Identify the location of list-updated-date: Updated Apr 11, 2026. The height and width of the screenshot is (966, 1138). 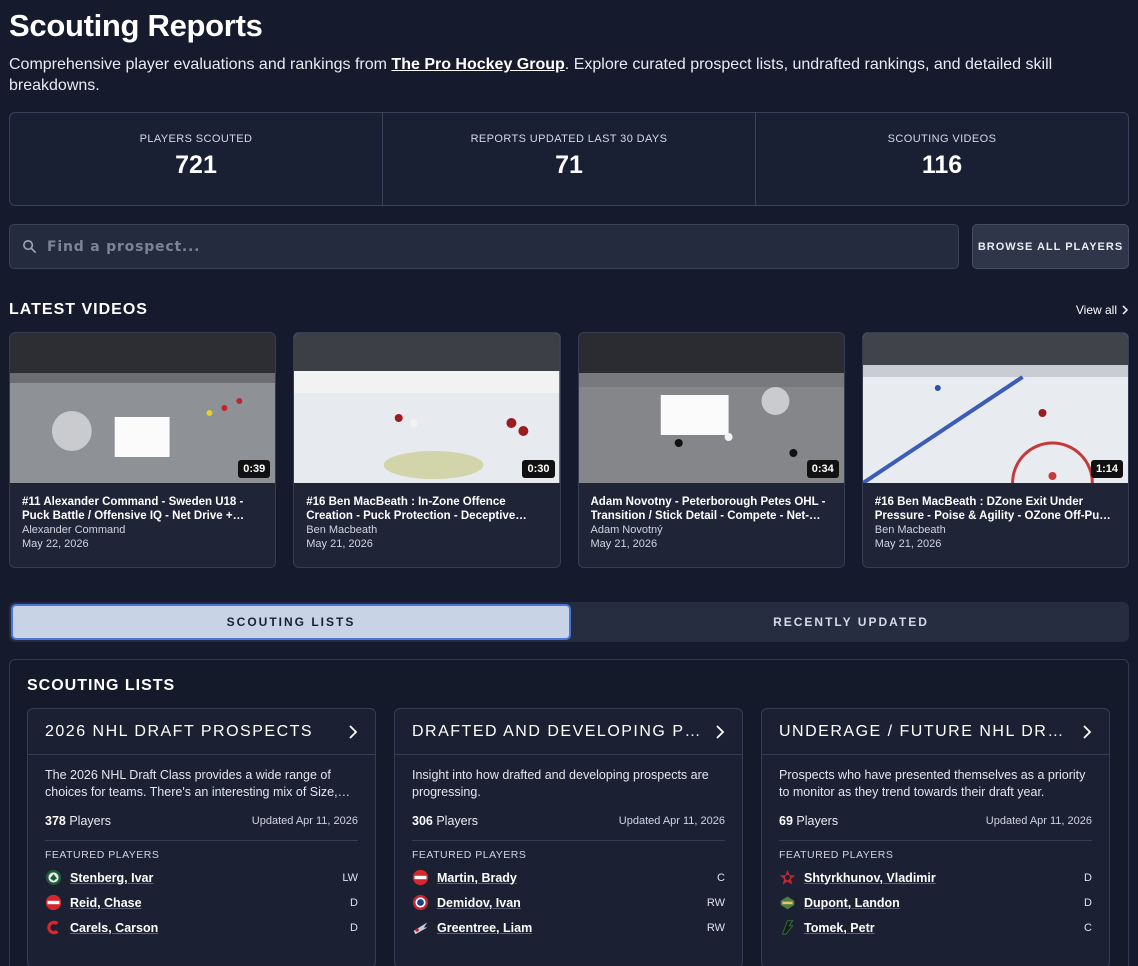
(671, 821).